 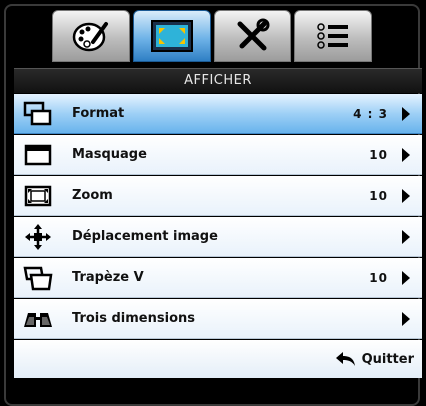 I want to click on display-icon, so click(x=171, y=36).